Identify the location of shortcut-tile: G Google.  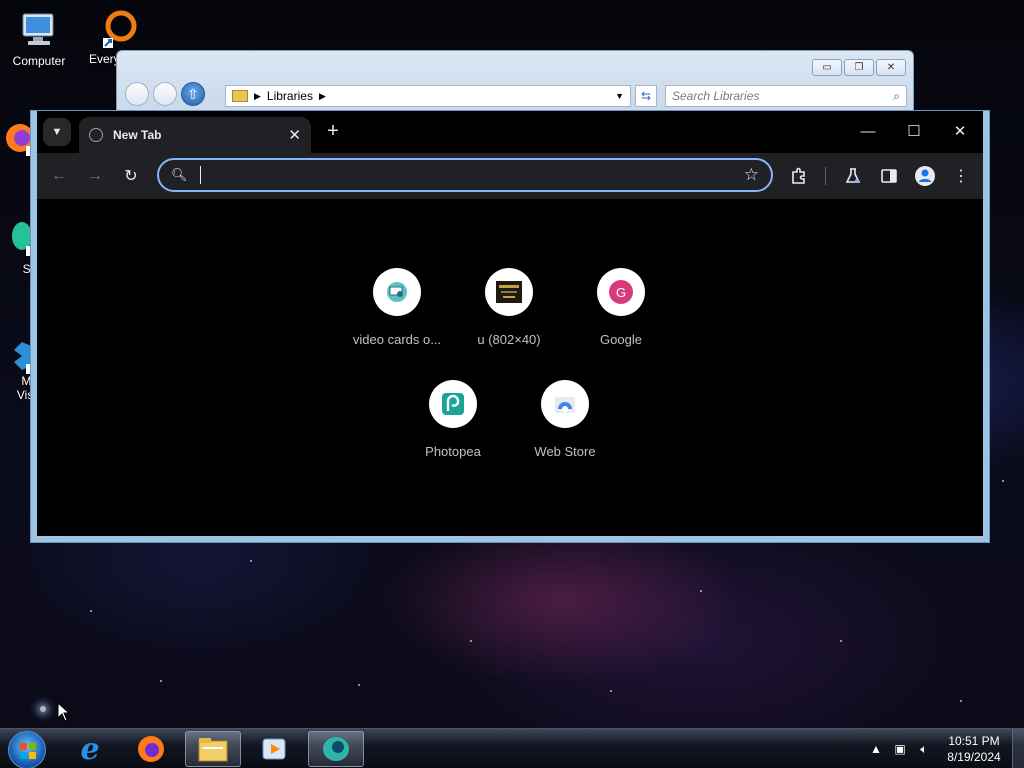
(621, 307).